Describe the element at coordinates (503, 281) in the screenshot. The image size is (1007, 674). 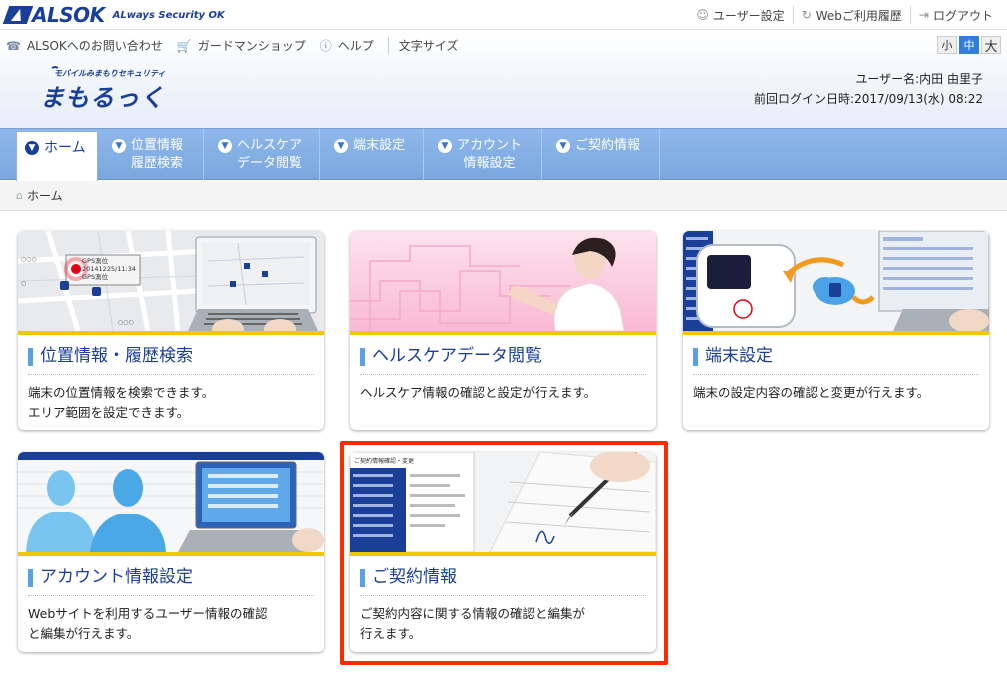
I see `healthcare-illustration` at that location.